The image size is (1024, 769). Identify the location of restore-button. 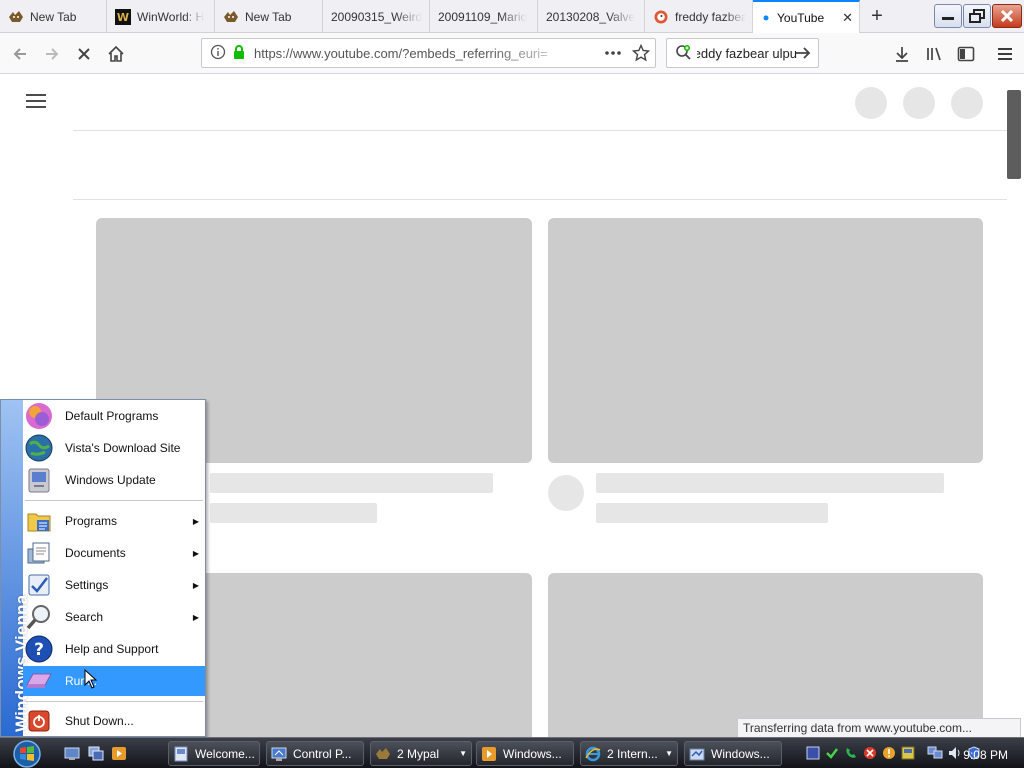
(977, 16).